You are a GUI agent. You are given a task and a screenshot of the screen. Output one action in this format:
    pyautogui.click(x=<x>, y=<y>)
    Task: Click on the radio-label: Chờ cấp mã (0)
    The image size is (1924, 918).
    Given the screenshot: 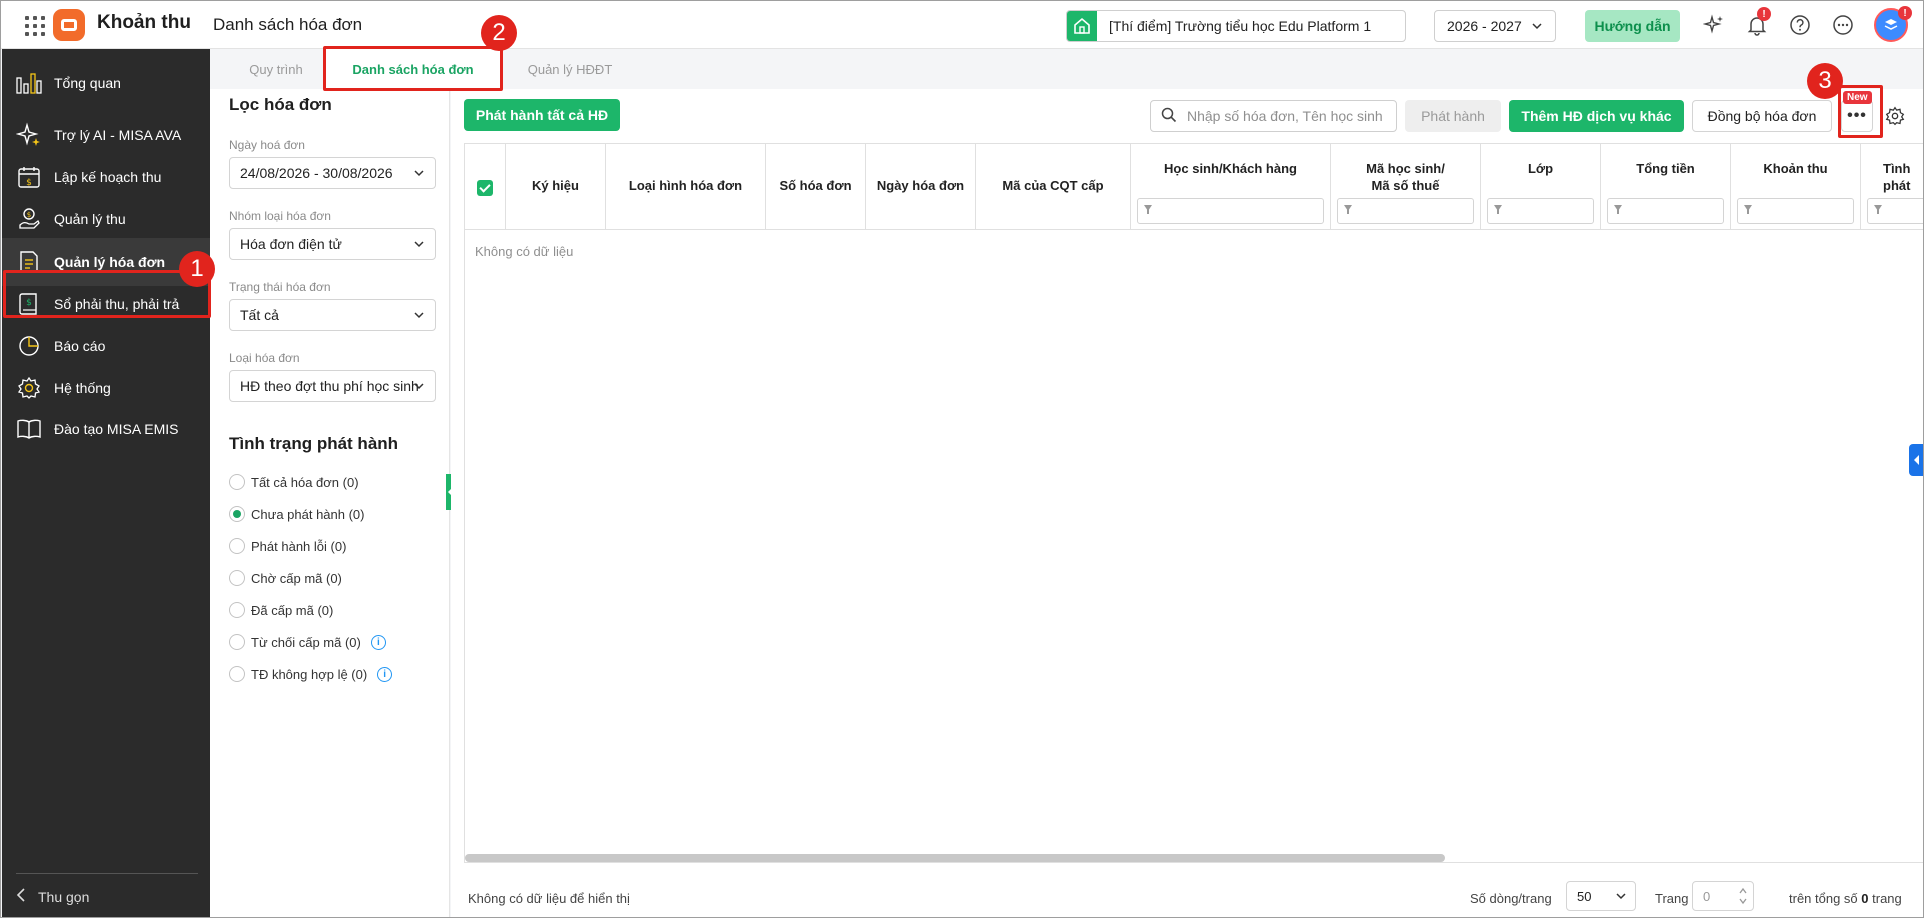 What is the action you would take?
    pyautogui.click(x=296, y=578)
    